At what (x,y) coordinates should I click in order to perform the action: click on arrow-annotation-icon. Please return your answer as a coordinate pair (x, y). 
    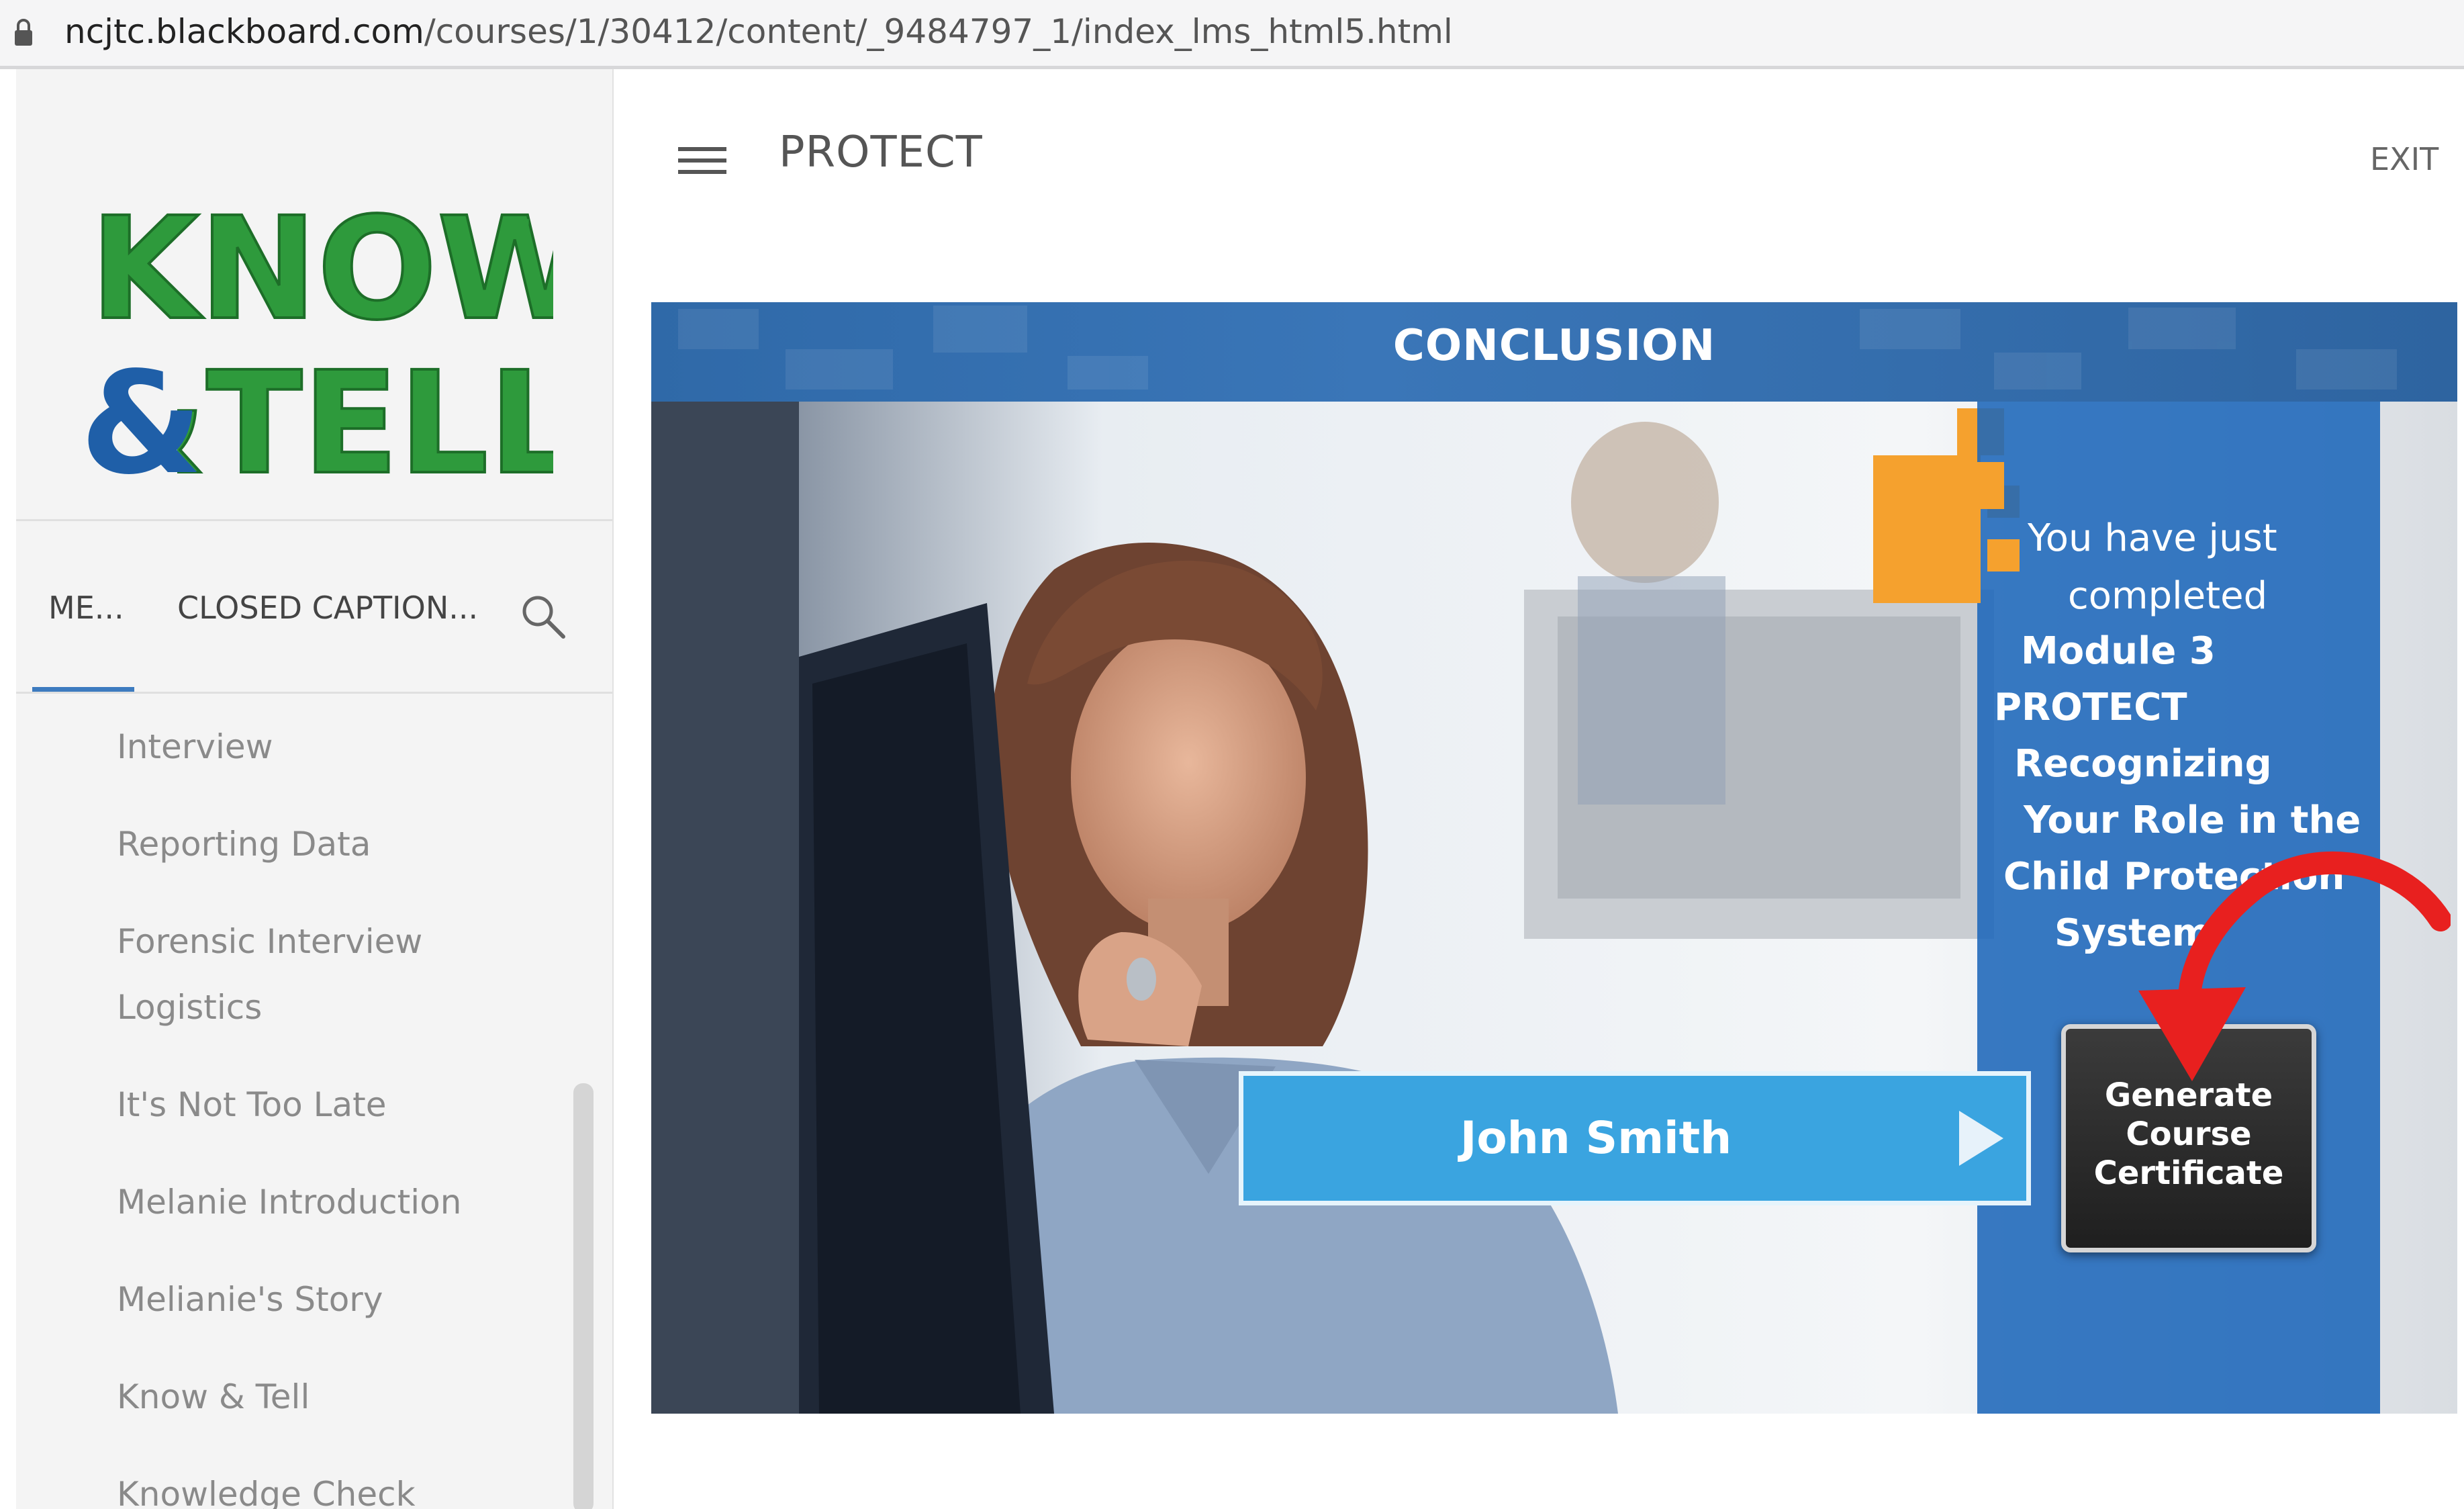
    Looking at the image, I should click on (2294, 966).